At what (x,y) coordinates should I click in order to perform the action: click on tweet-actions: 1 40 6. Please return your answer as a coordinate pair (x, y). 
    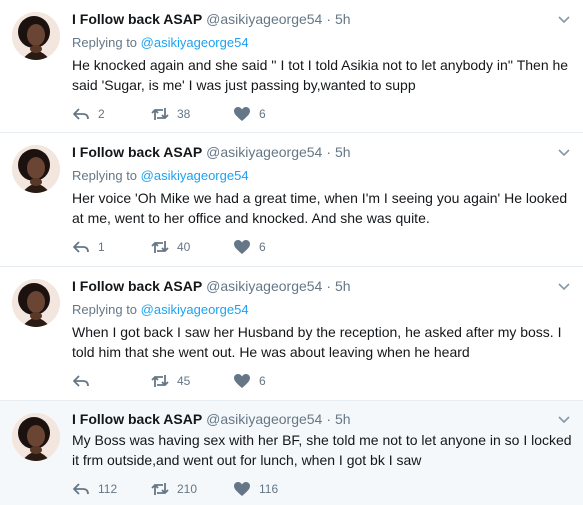
    Looking at the image, I should click on (192, 247).